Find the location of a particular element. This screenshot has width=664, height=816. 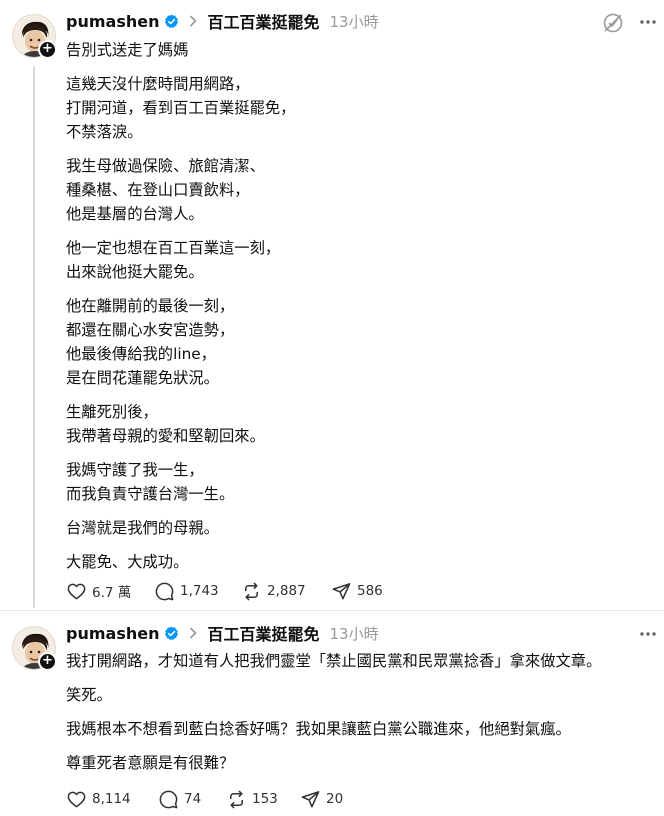

text-line: 都還在關心水安宮造勢， is located at coordinates (150, 330).